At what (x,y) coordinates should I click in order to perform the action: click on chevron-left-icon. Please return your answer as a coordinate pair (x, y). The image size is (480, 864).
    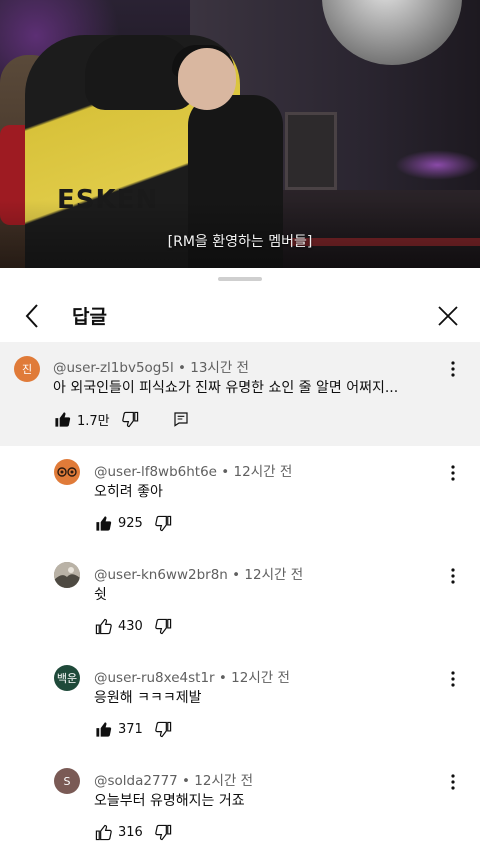
    Looking at the image, I should click on (31, 316).